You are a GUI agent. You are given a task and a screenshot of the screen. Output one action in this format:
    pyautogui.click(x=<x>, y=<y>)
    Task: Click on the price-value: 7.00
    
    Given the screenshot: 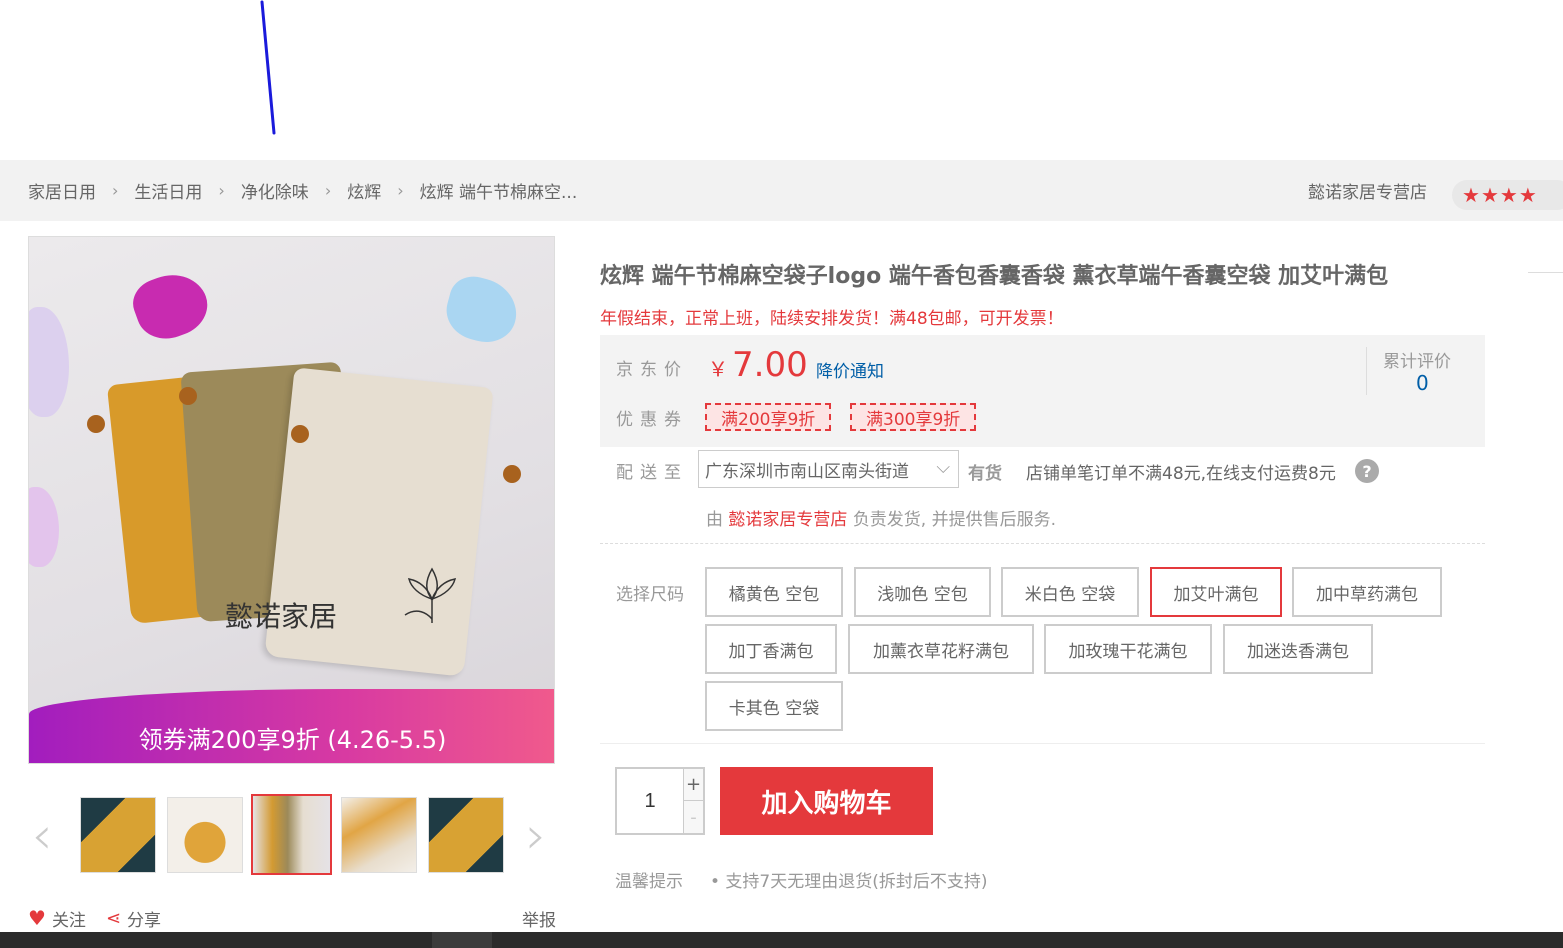 What is the action you would take?
    pyautogui.click(x=770, y=365)
    